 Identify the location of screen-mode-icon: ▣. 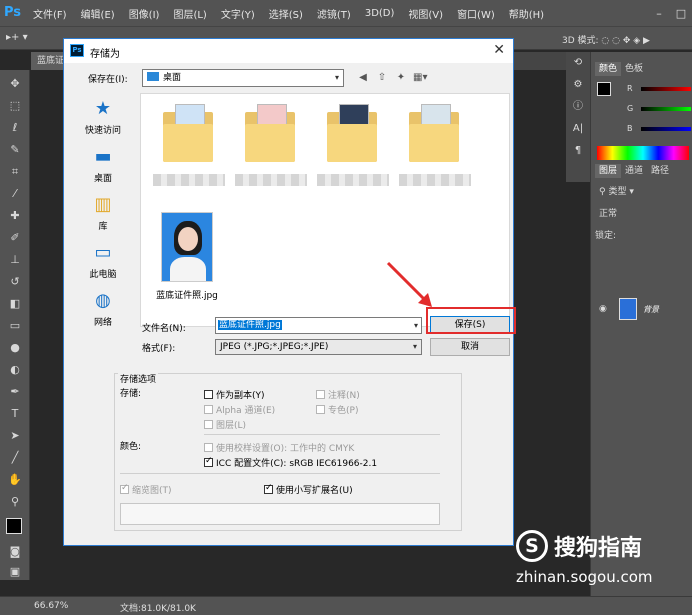
(15, 572).